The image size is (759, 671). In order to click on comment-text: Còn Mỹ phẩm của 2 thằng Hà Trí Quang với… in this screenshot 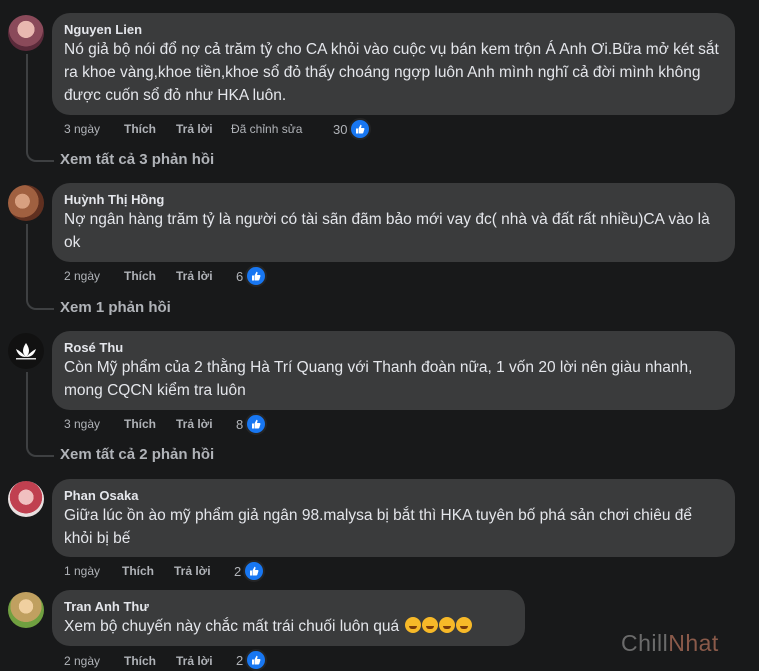, I will do `click(380, 379)`.